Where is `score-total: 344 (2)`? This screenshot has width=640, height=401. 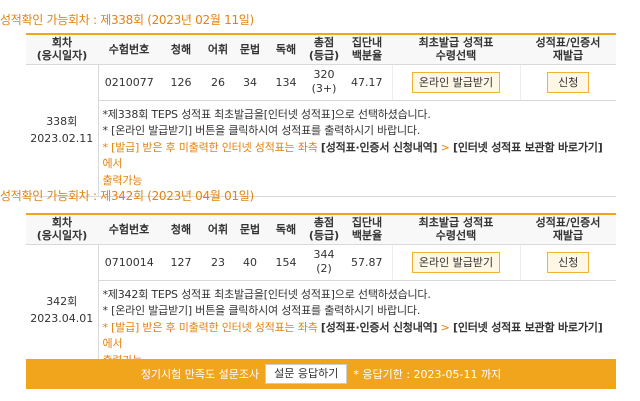 score-total: 344 (2) is located at coordinates (324, 262).